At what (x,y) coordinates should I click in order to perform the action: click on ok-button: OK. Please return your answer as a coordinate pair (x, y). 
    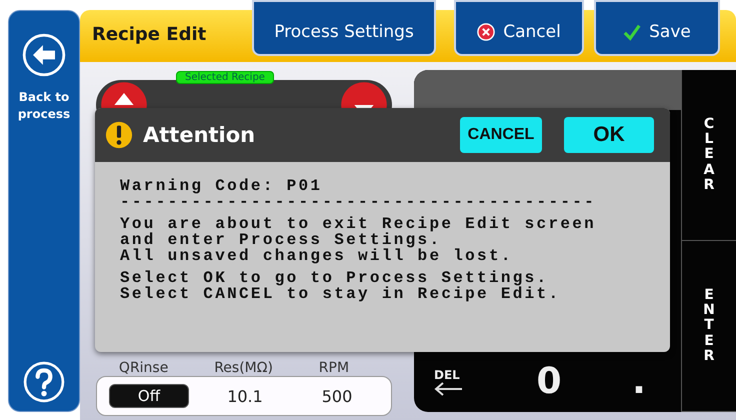
    Looking at the image, I should click on (609, 135).